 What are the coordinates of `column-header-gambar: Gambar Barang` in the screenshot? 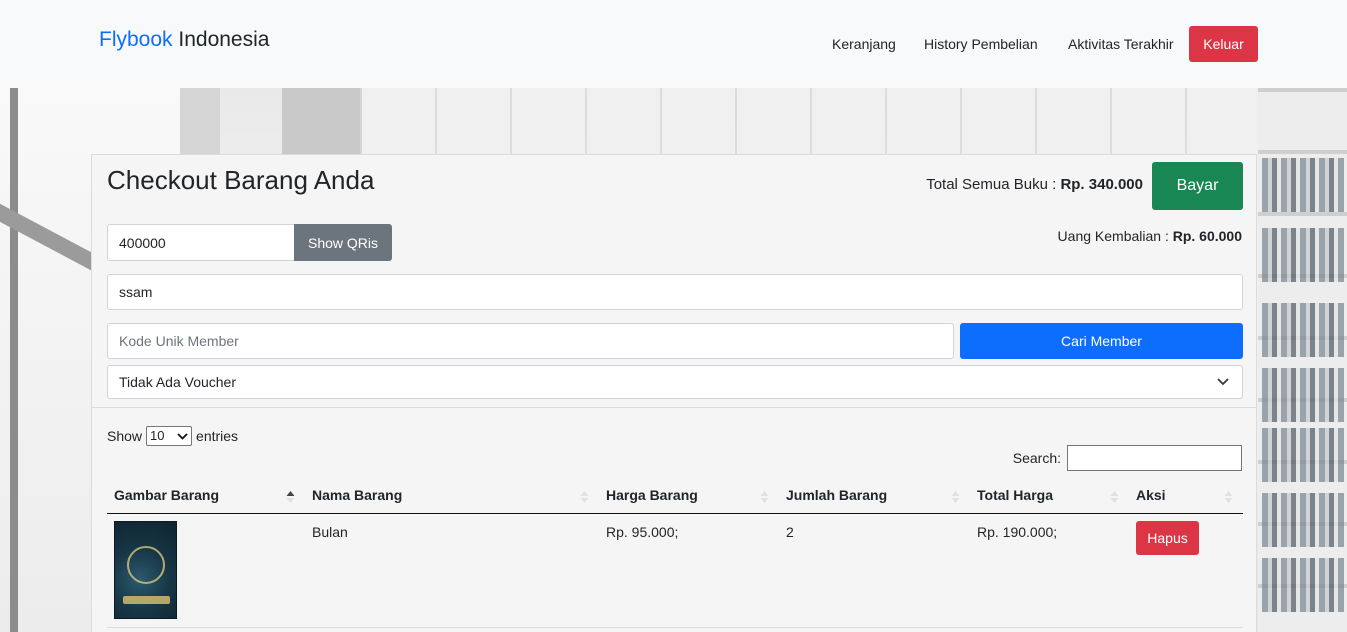 It's located at (206, 496).